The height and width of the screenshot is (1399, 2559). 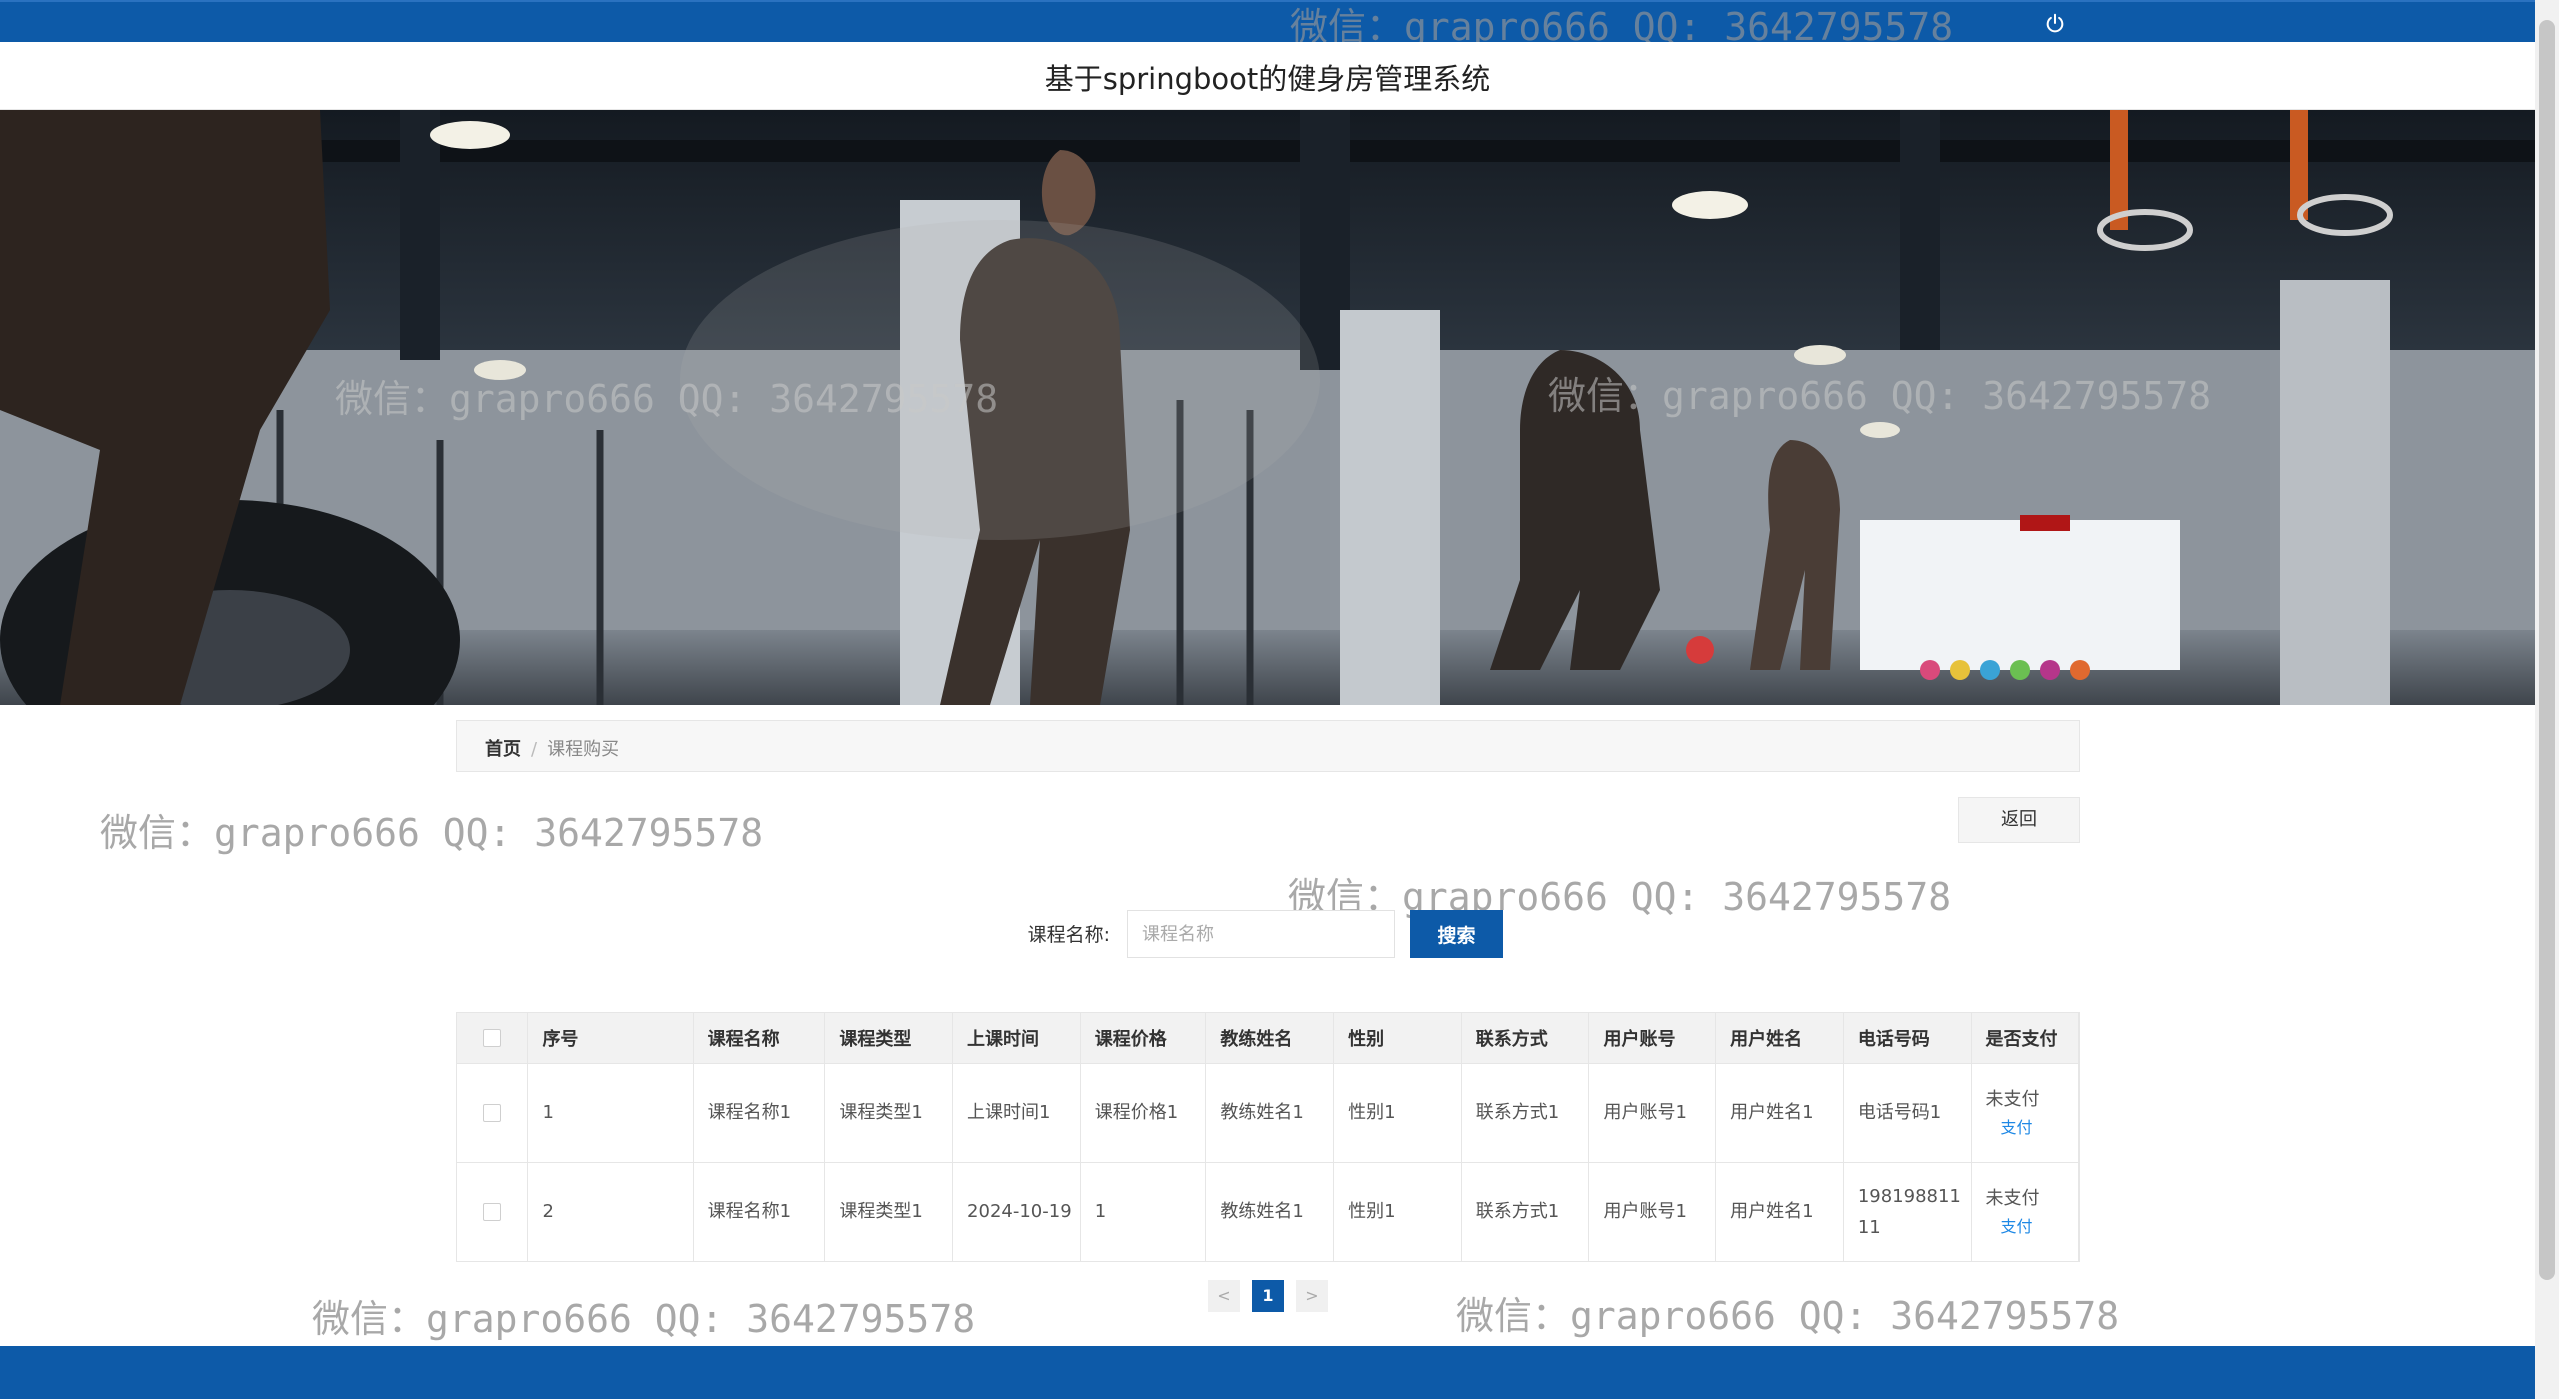 I want to click on select-all-cell, so click(x=493, y=1038).